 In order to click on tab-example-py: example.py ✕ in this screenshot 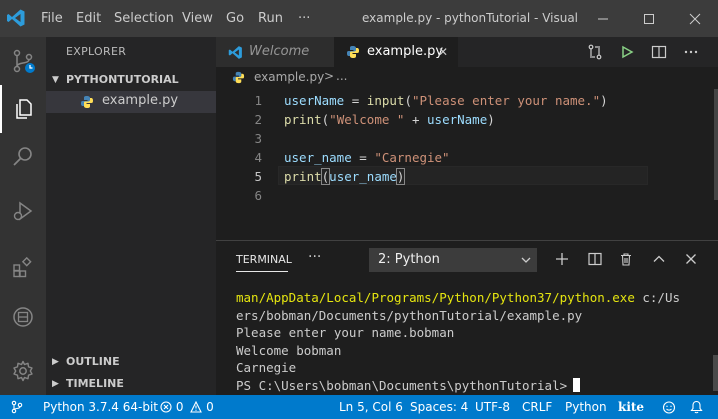, I will do `click(396, 52)`.